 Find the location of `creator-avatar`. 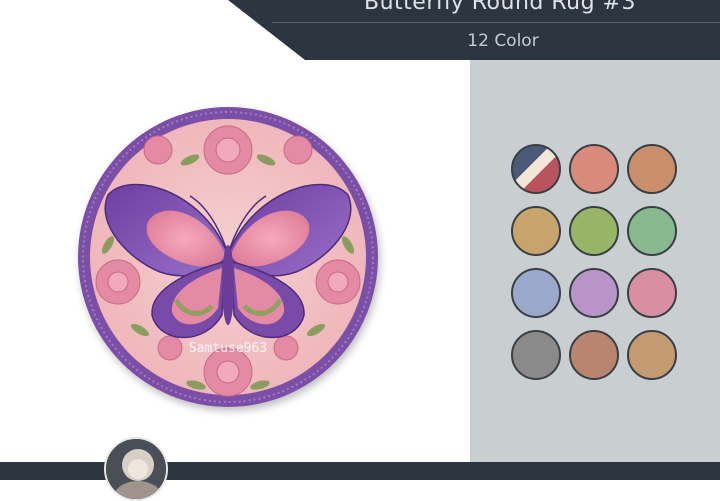

creator-avatar is located at coordinates (136, 469).